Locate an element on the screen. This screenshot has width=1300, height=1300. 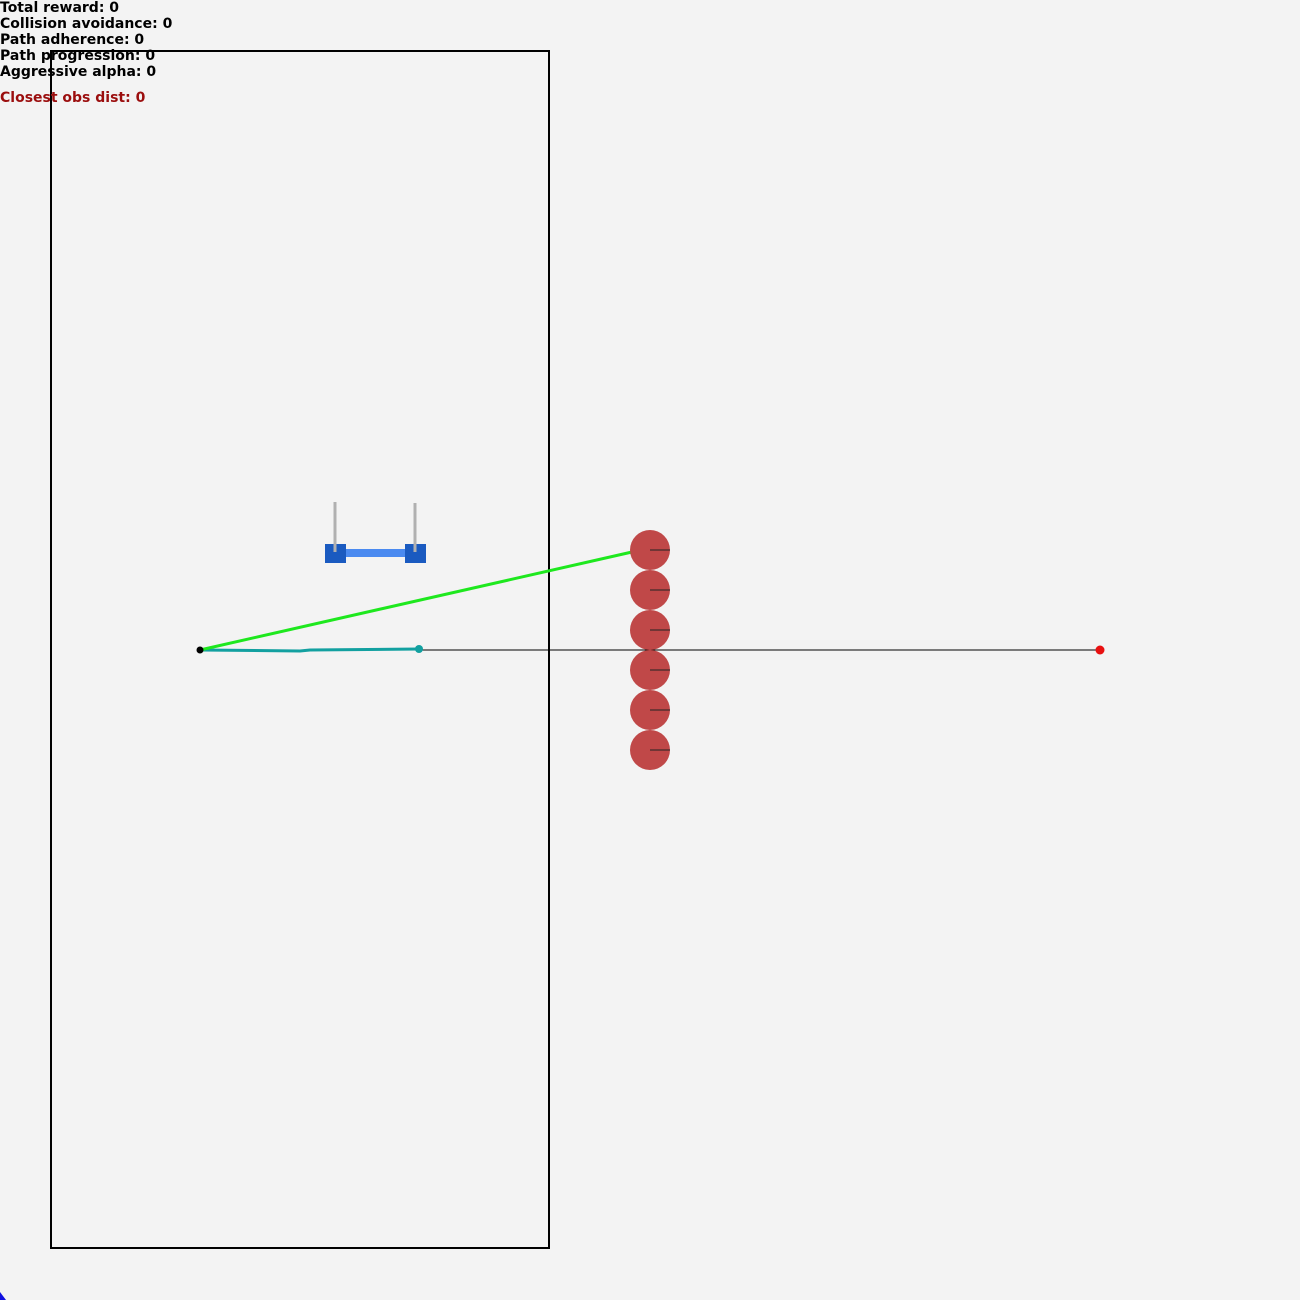
aggressive-alpha-label: Aggressive alpha: 0 is located at coordinates (78, 72).